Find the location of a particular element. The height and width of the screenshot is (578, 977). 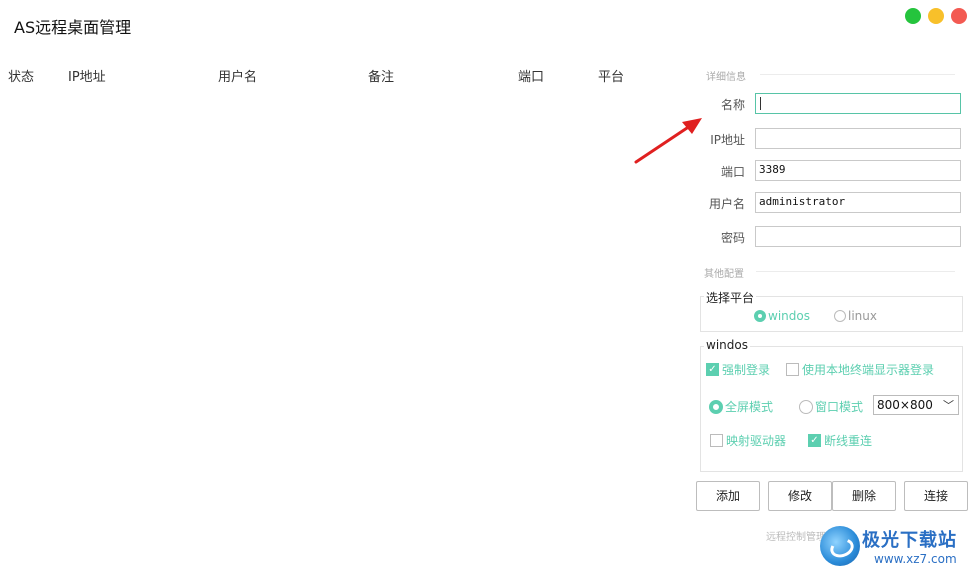

fullscreen-mode-radio: 全屏模式 is located at coordinates (741, 406).